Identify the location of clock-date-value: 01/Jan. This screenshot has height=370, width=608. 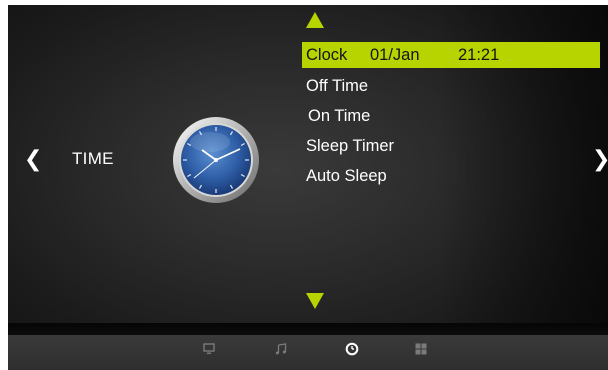
(395, 55).